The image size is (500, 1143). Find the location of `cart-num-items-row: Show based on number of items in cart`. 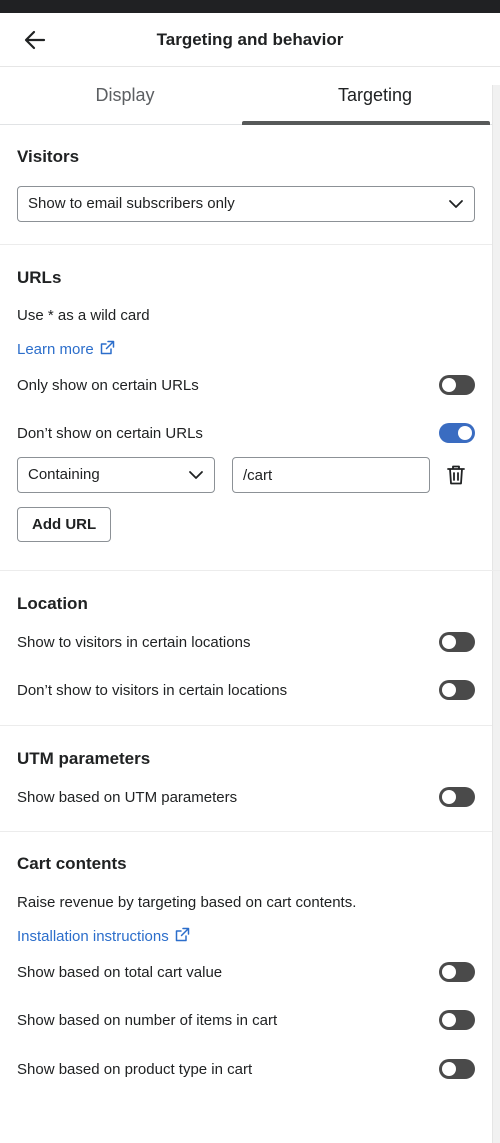

cart-num-items-row: Show based on number of items in cart is located at coordinates (246, 1020).